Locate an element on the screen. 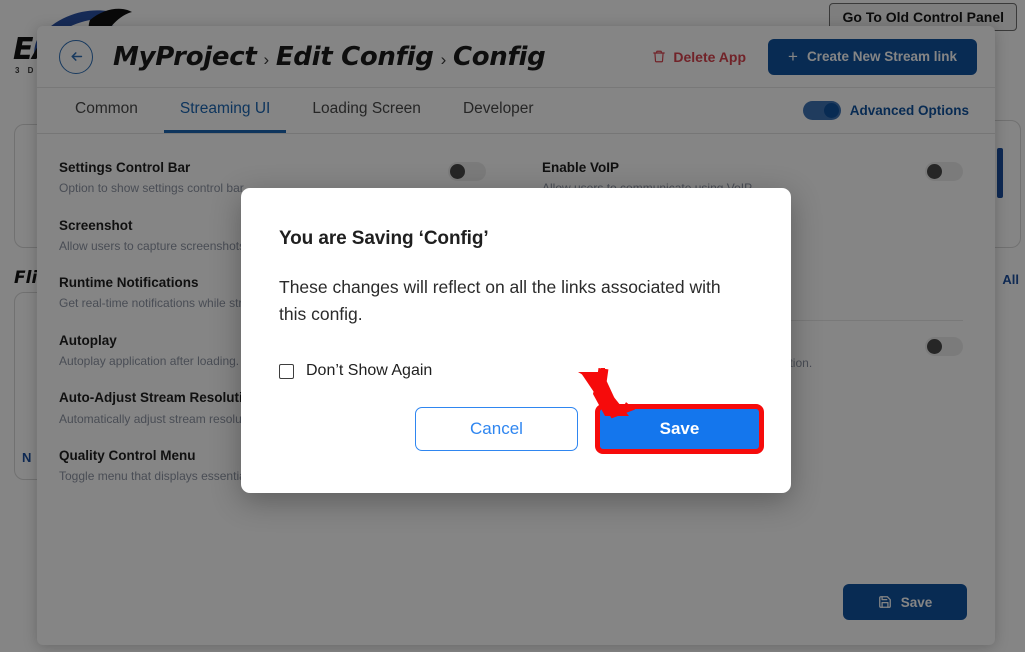  dialog-actions: Cancel Save is located at coordinates (521, 429).